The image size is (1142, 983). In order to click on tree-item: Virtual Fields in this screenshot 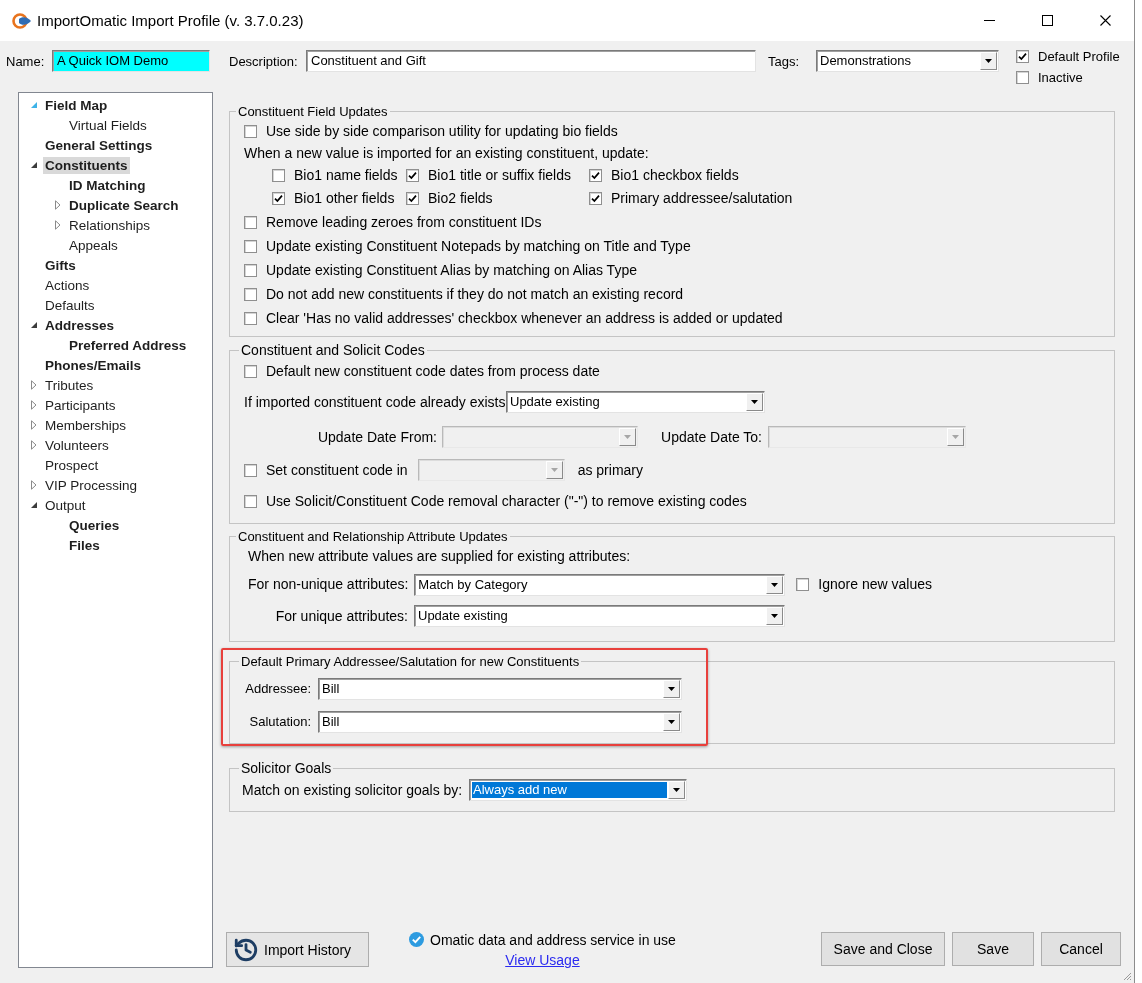, I will do `click(108, 125)`.